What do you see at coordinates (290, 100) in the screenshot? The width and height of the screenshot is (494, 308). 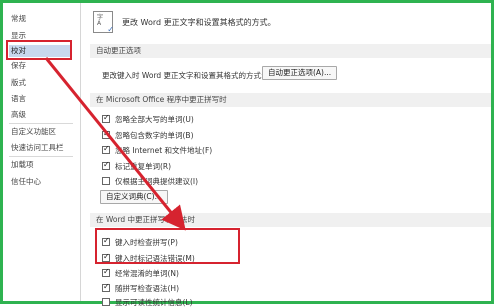 I see `section-office-spelling: 在 Microsoft Office 程序中更正拼写时` at bounding box center [290, 100].